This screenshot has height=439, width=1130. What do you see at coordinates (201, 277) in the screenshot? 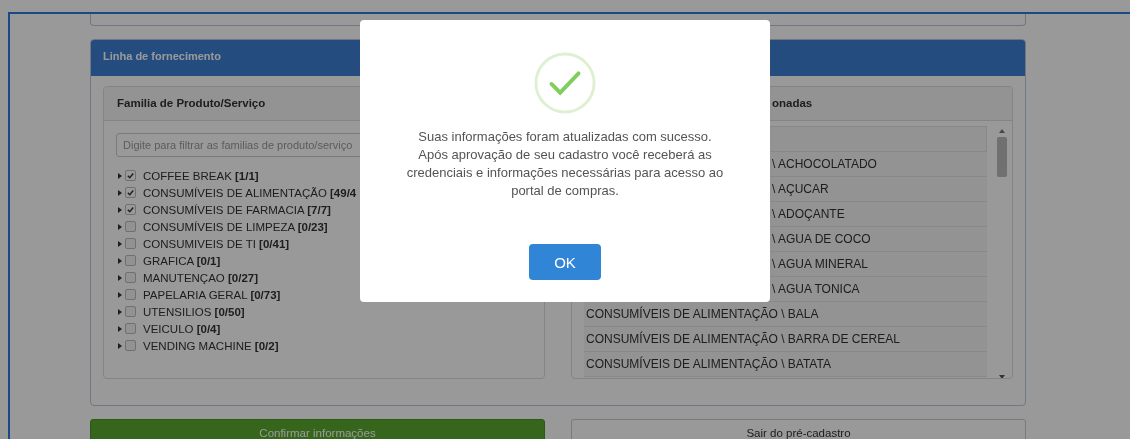
I see `tree-item-label: MANUTENÇAO [0/27]` at bounding box center [201, 277].